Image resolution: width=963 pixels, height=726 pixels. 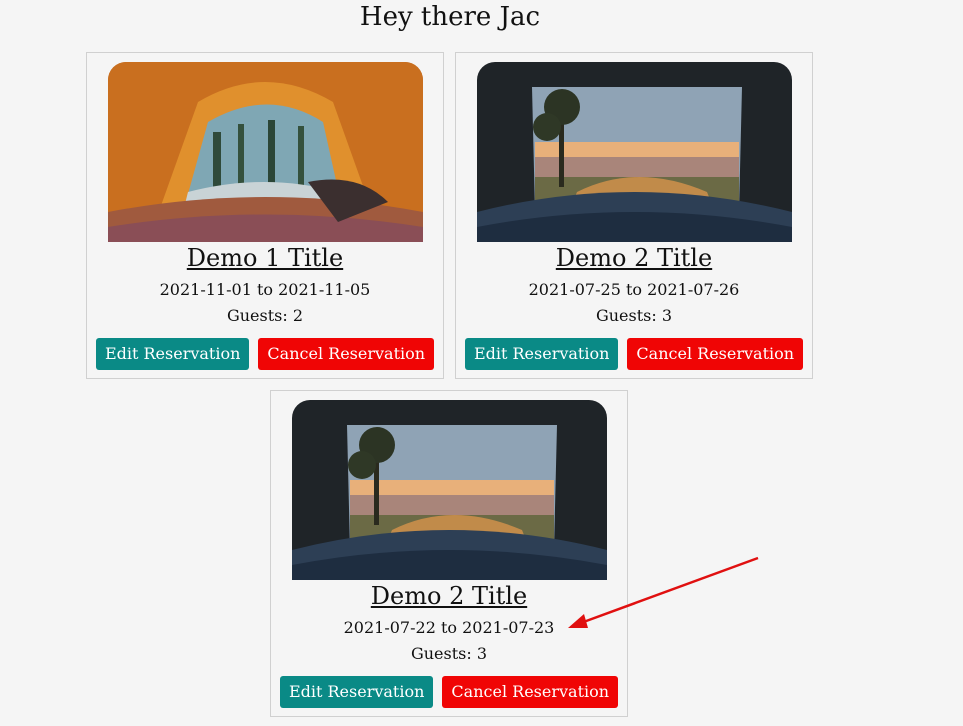 I want to click on reservation-dates: 2021-07-25 to 2021-07-26, so click(x=634, y=289).